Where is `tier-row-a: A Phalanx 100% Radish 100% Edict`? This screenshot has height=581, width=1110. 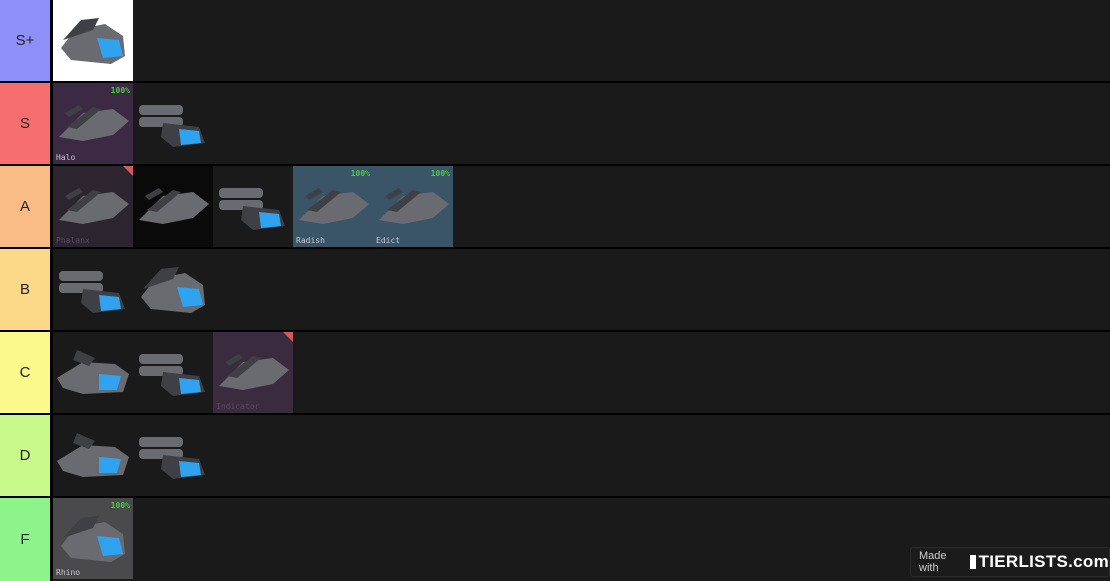
tier-row-a: A Phalanx 100% Radish 100% Edict is located at coordinates (555, 206).